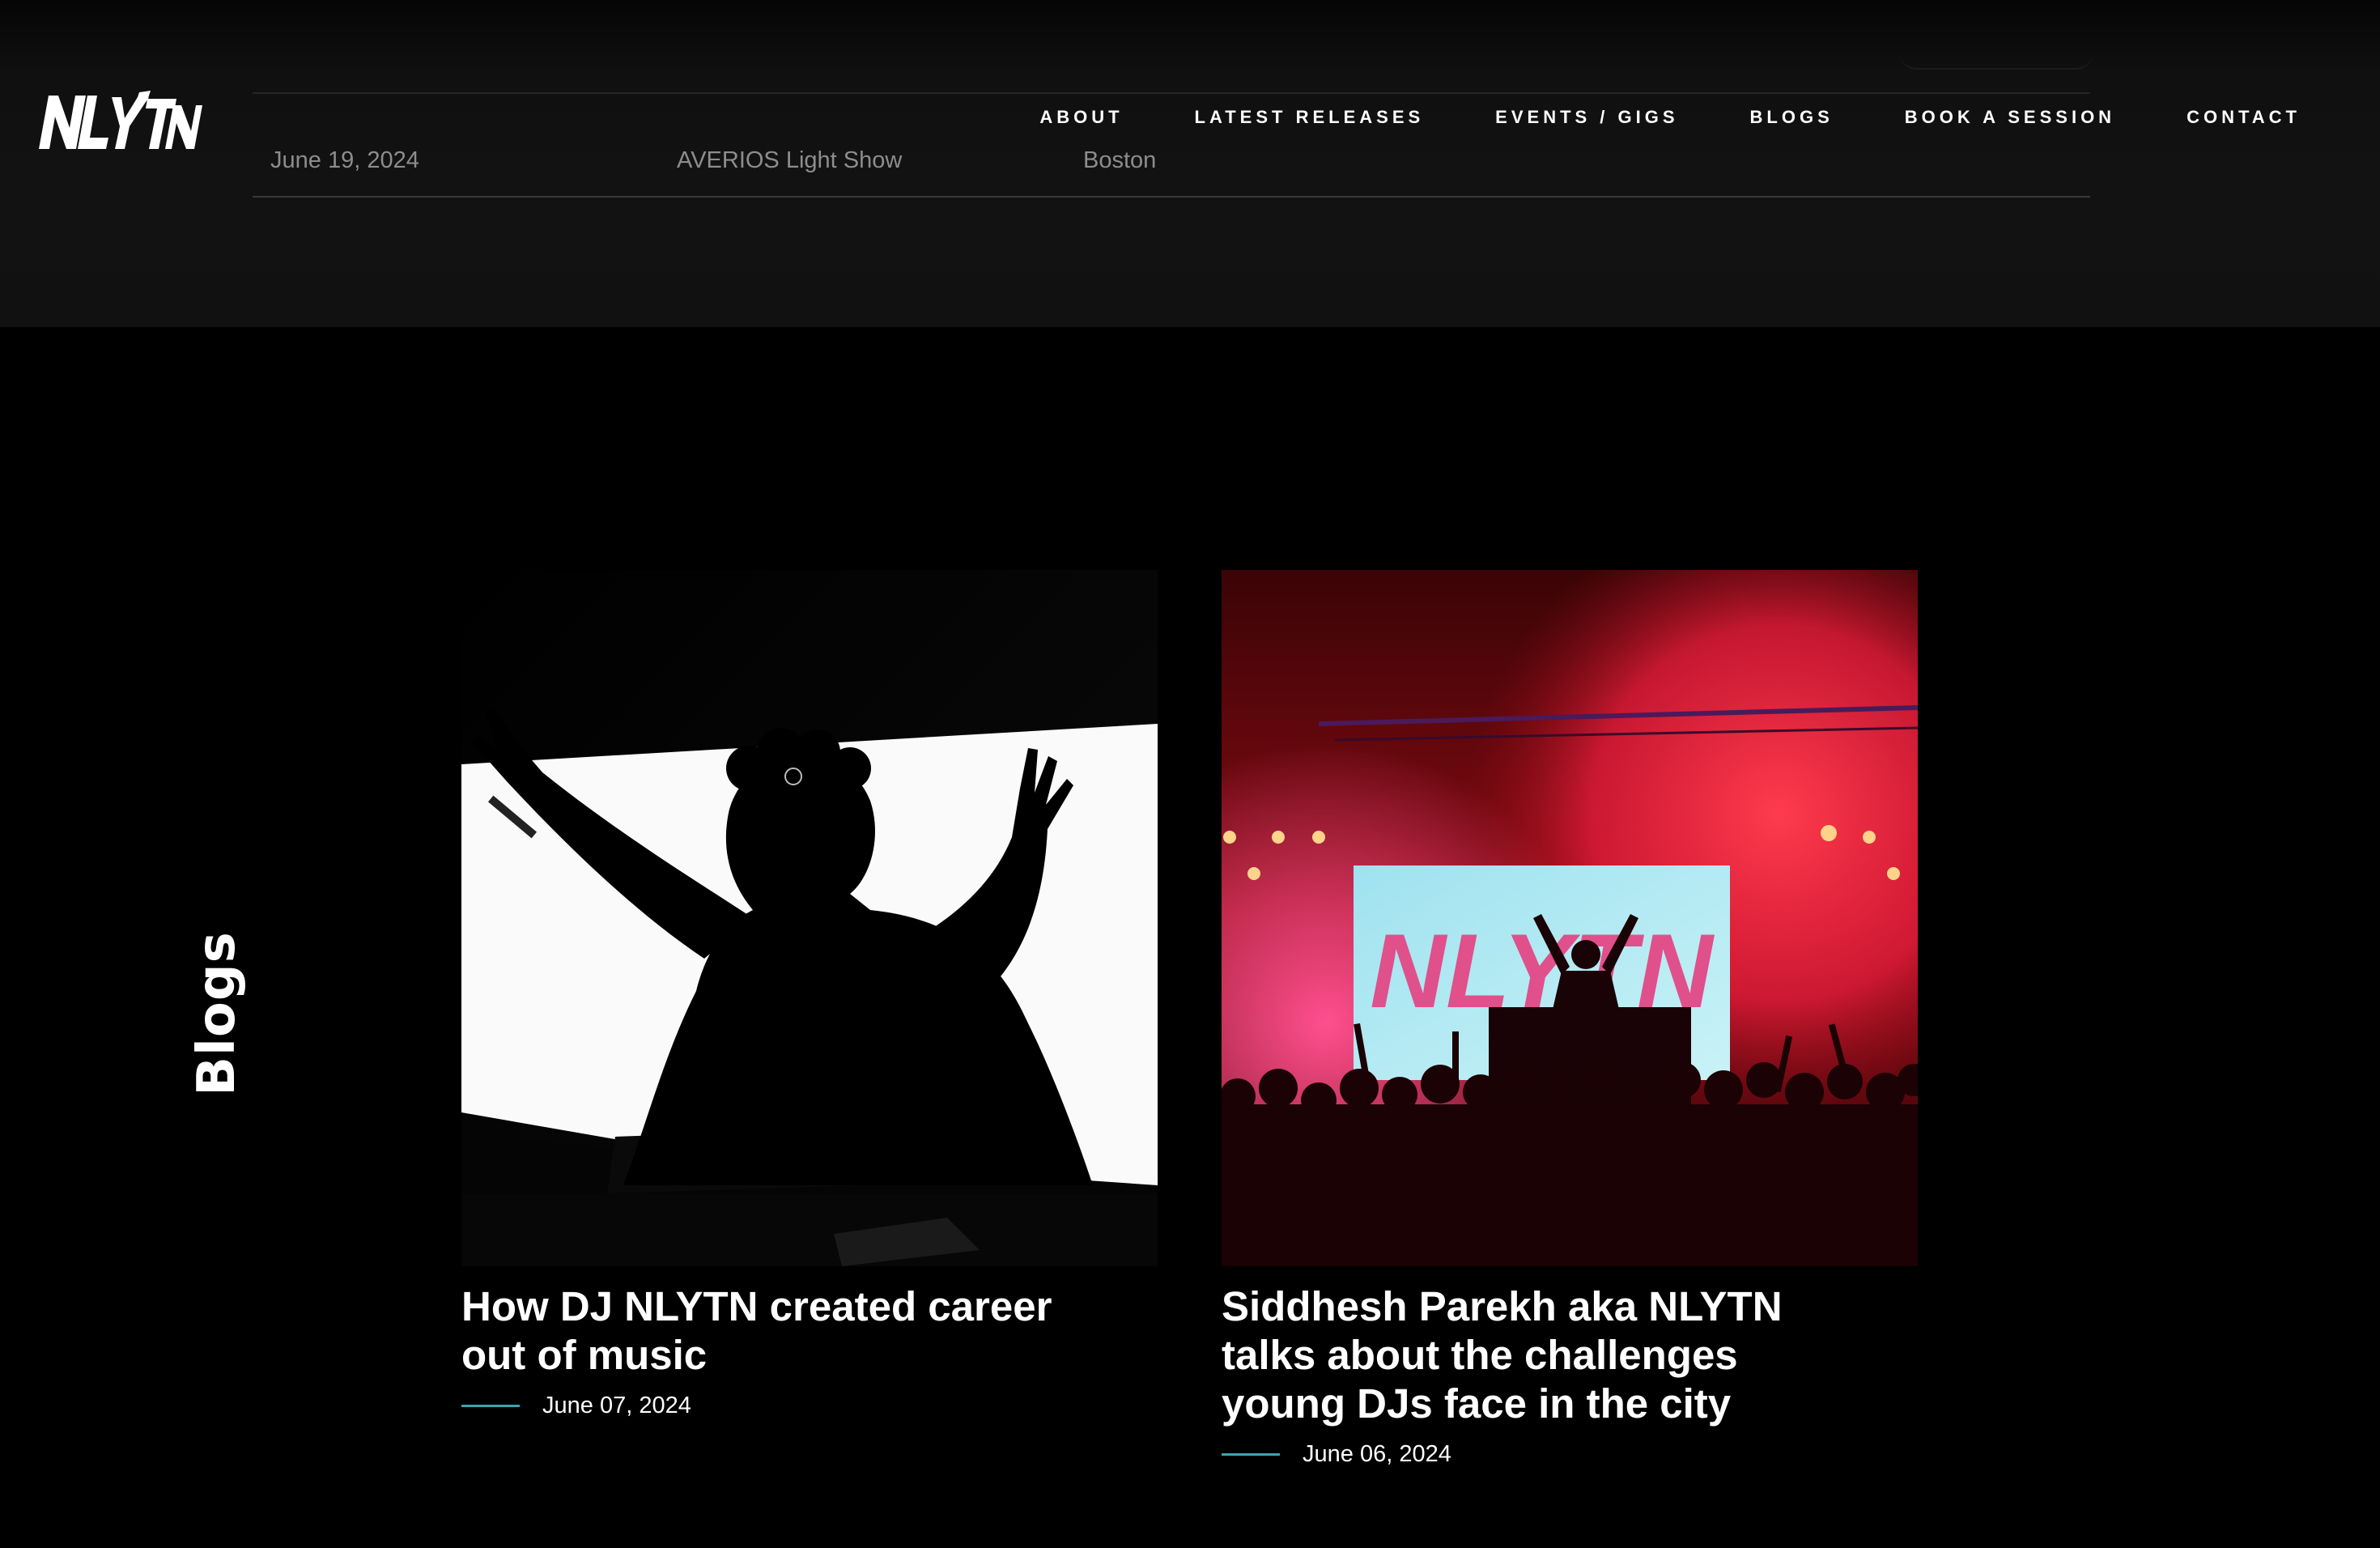 The height and width of the screenshot is (1548, 2380). I want to click on nav-latest-releases: LATEST RELEASES, so click(1310, 117).